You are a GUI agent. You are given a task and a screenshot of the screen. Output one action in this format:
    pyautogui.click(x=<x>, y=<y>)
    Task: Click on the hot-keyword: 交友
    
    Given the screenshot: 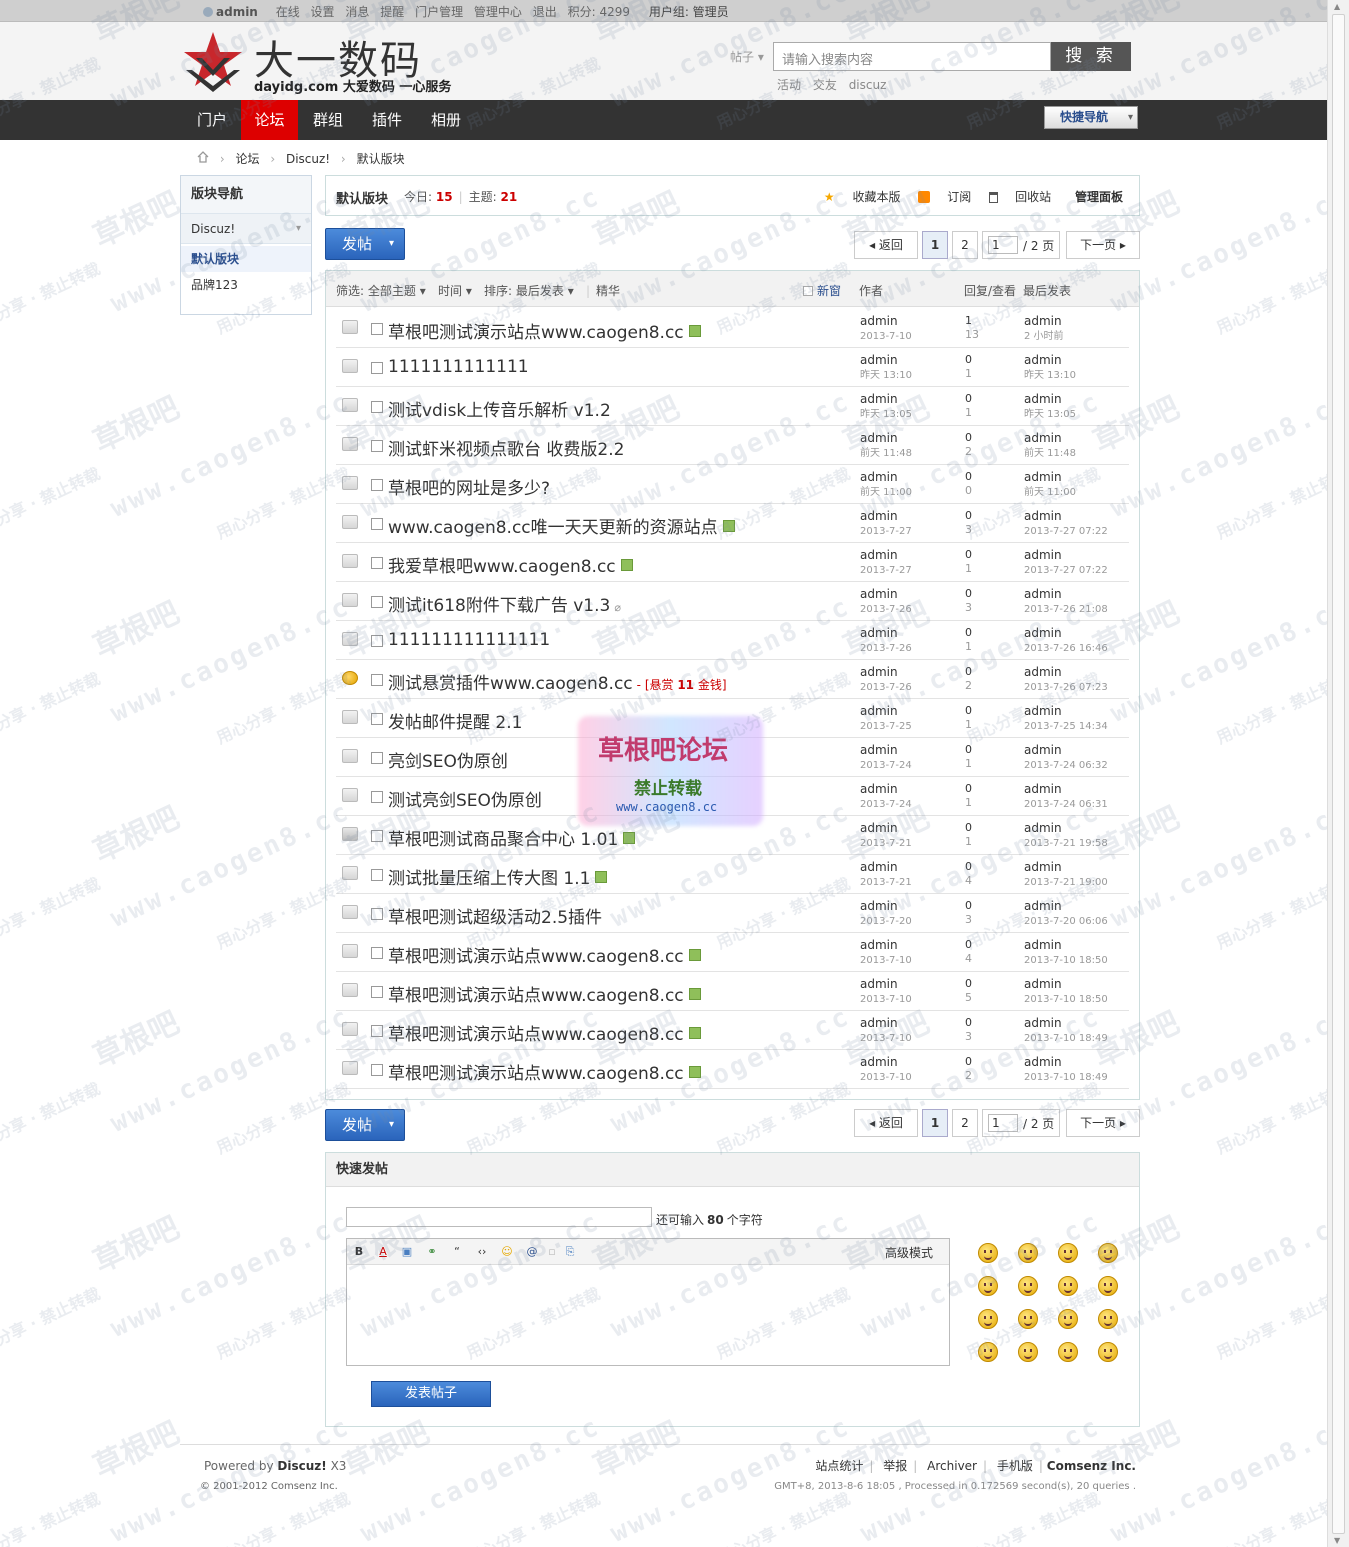 What is the action you would take?
    pyautogui.click(x=825, y=85)
    